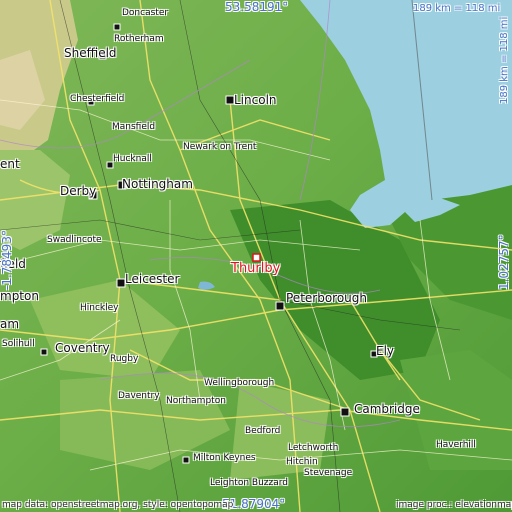 The height and width of the screenshot is (512, 512). I want to click on place-label: Daventry, so click(139, 396).